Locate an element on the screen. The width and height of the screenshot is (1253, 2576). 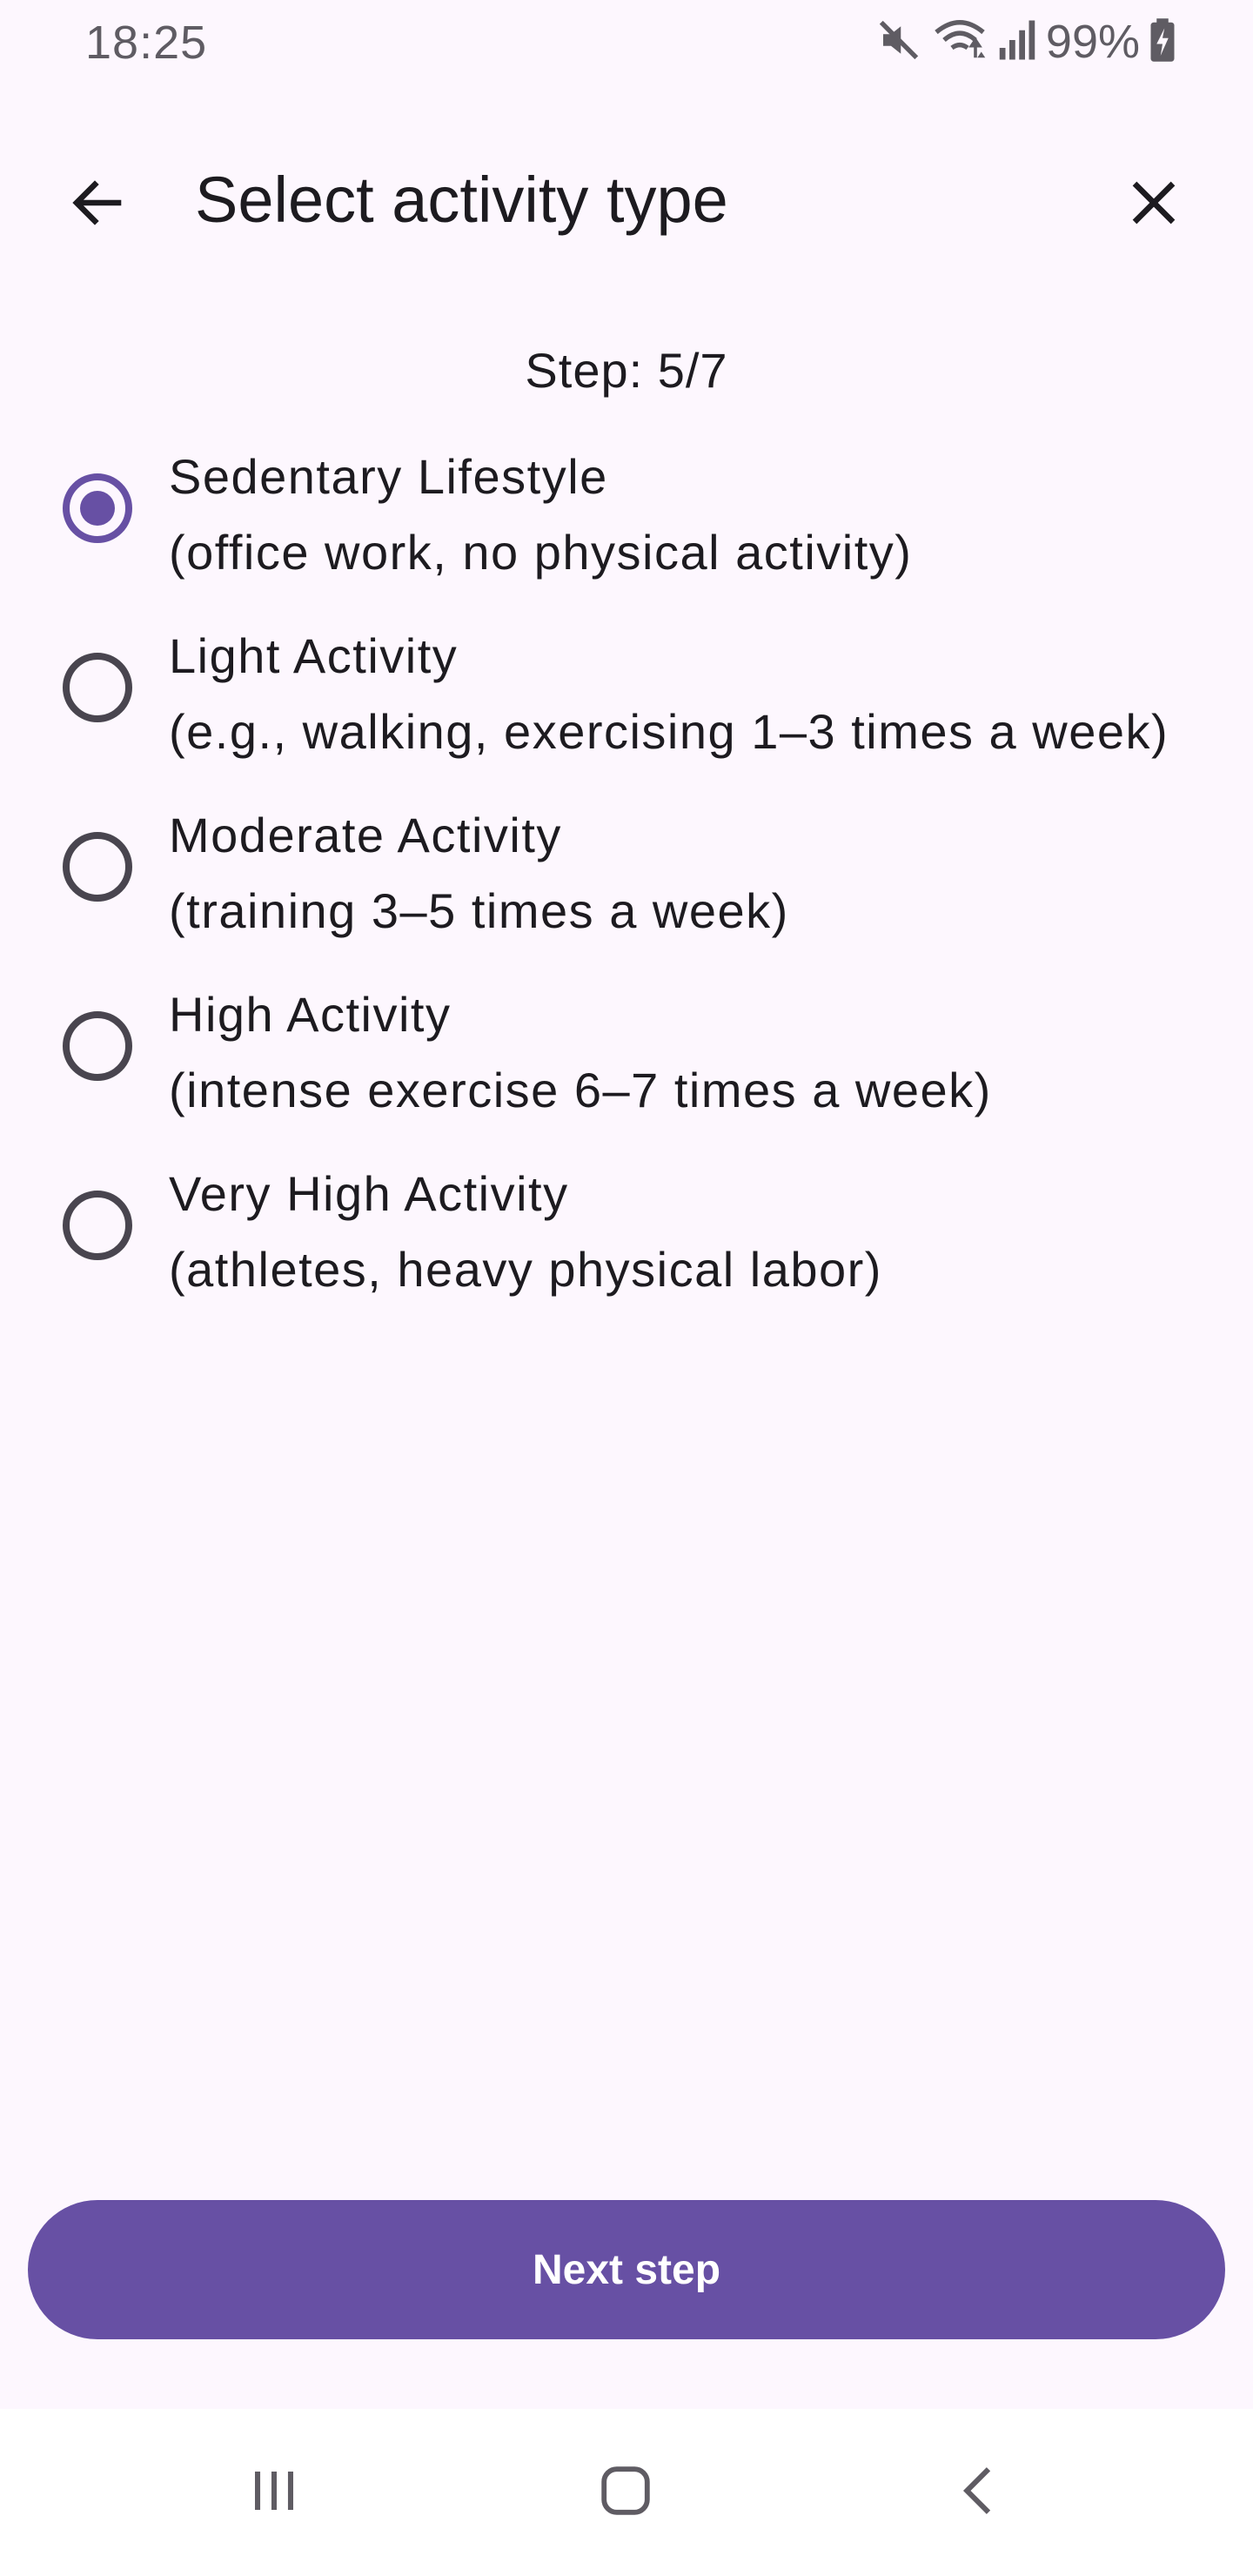
option-title: Moderate Activity is located at coordinates (365, 835).